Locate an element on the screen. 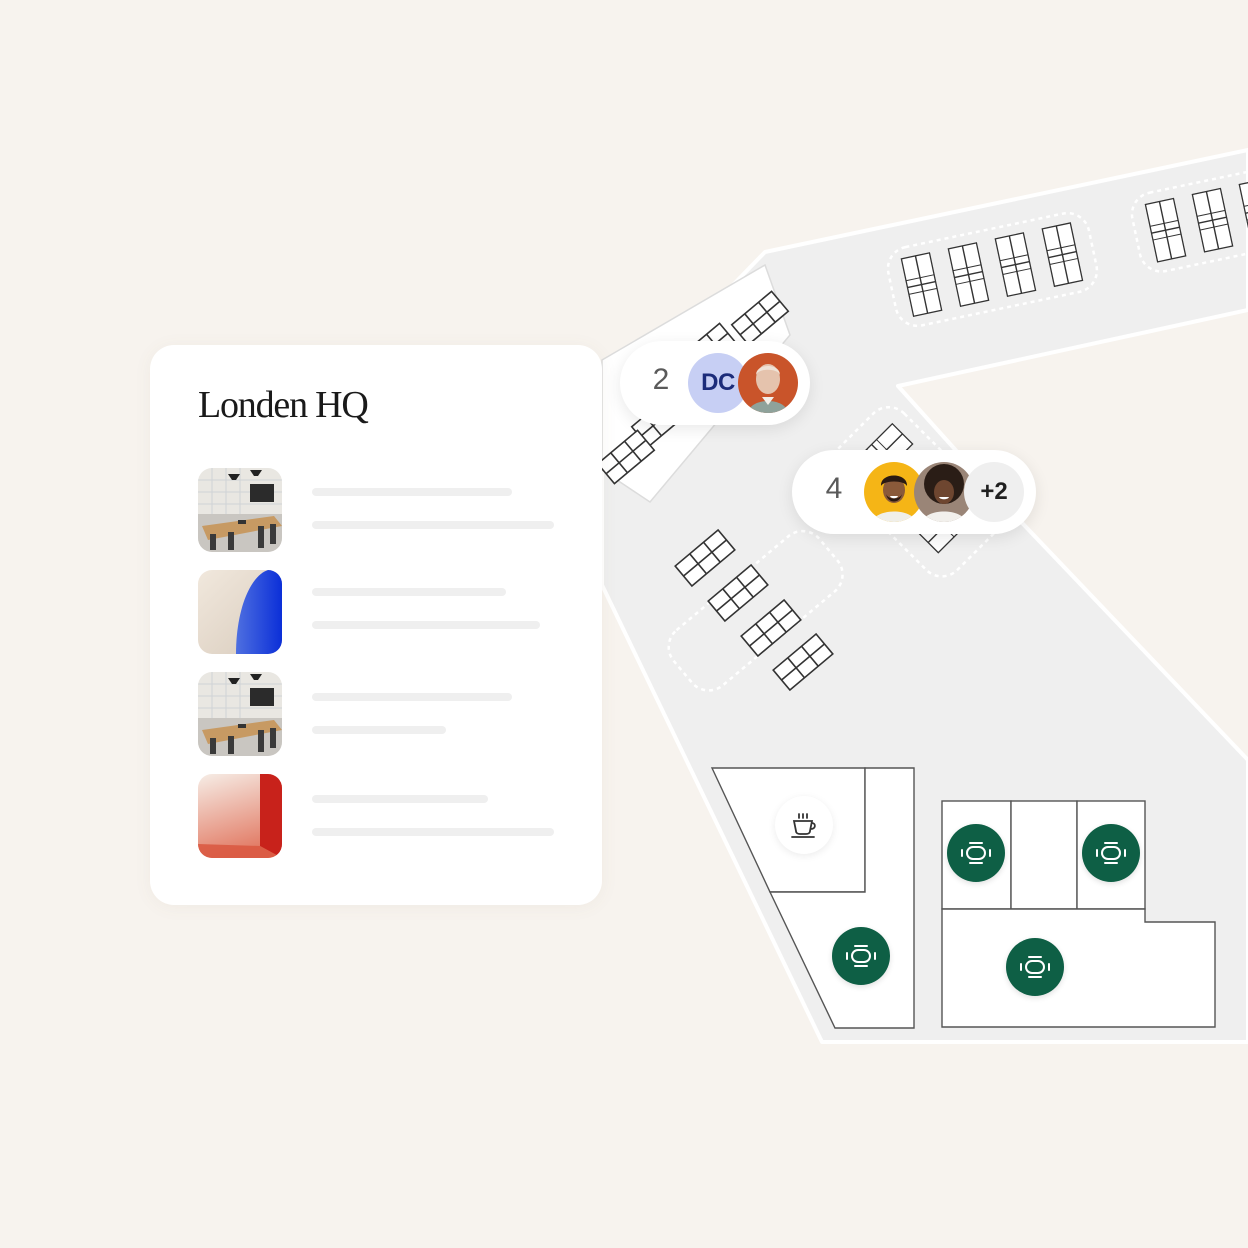  room-large is located at coordinates (1078, 968).